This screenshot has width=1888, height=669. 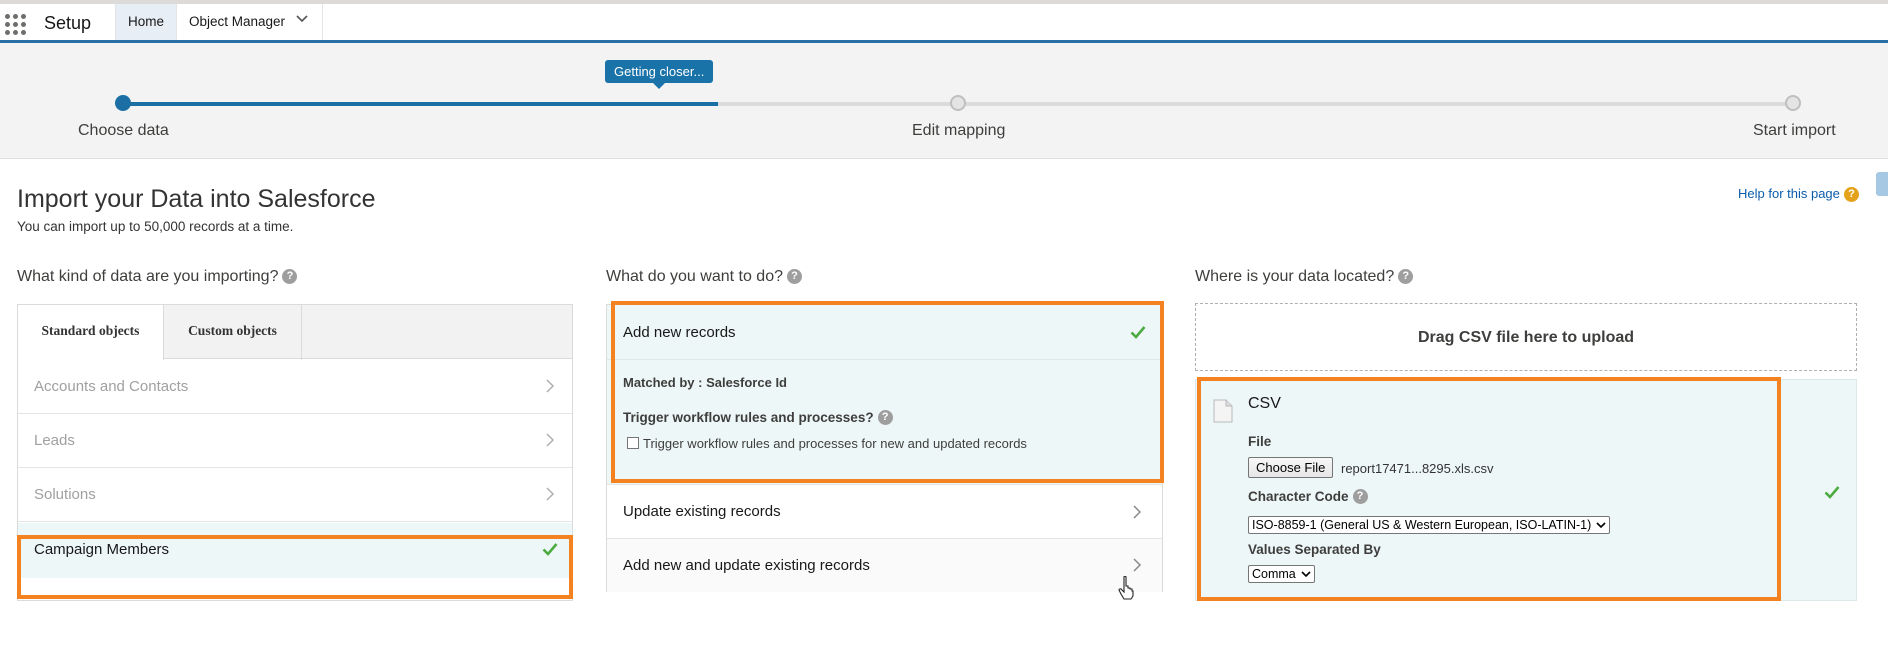 What do you see at coordinates (1526, 337) in the screenshot?
I see `csv-dropzone: Drag CSV file here to upload` at bounding box center [1526, 337].